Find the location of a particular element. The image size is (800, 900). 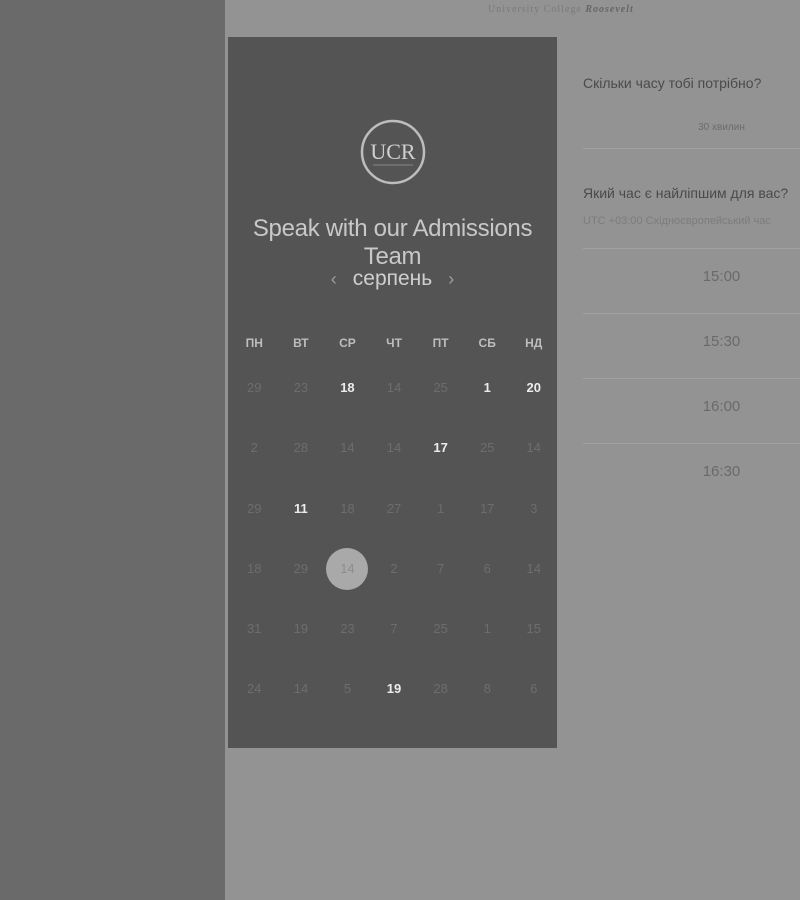

calendar-day: 8 is located at coordinates (487, 689).